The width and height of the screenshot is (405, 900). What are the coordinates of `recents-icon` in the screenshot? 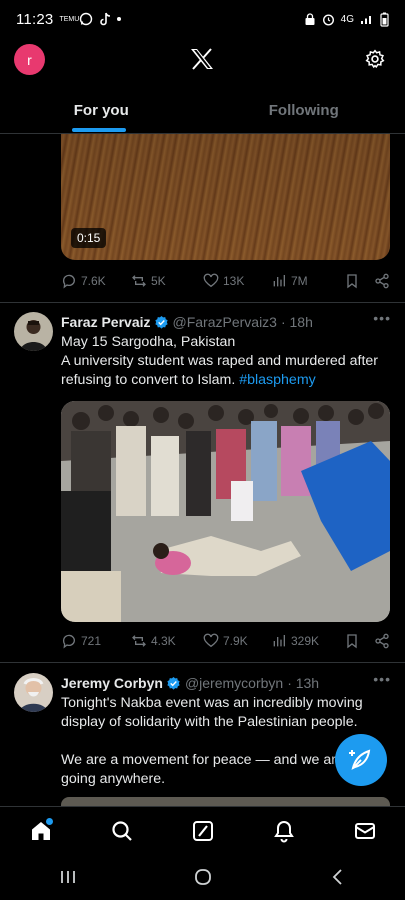 It's located at (68, 877).